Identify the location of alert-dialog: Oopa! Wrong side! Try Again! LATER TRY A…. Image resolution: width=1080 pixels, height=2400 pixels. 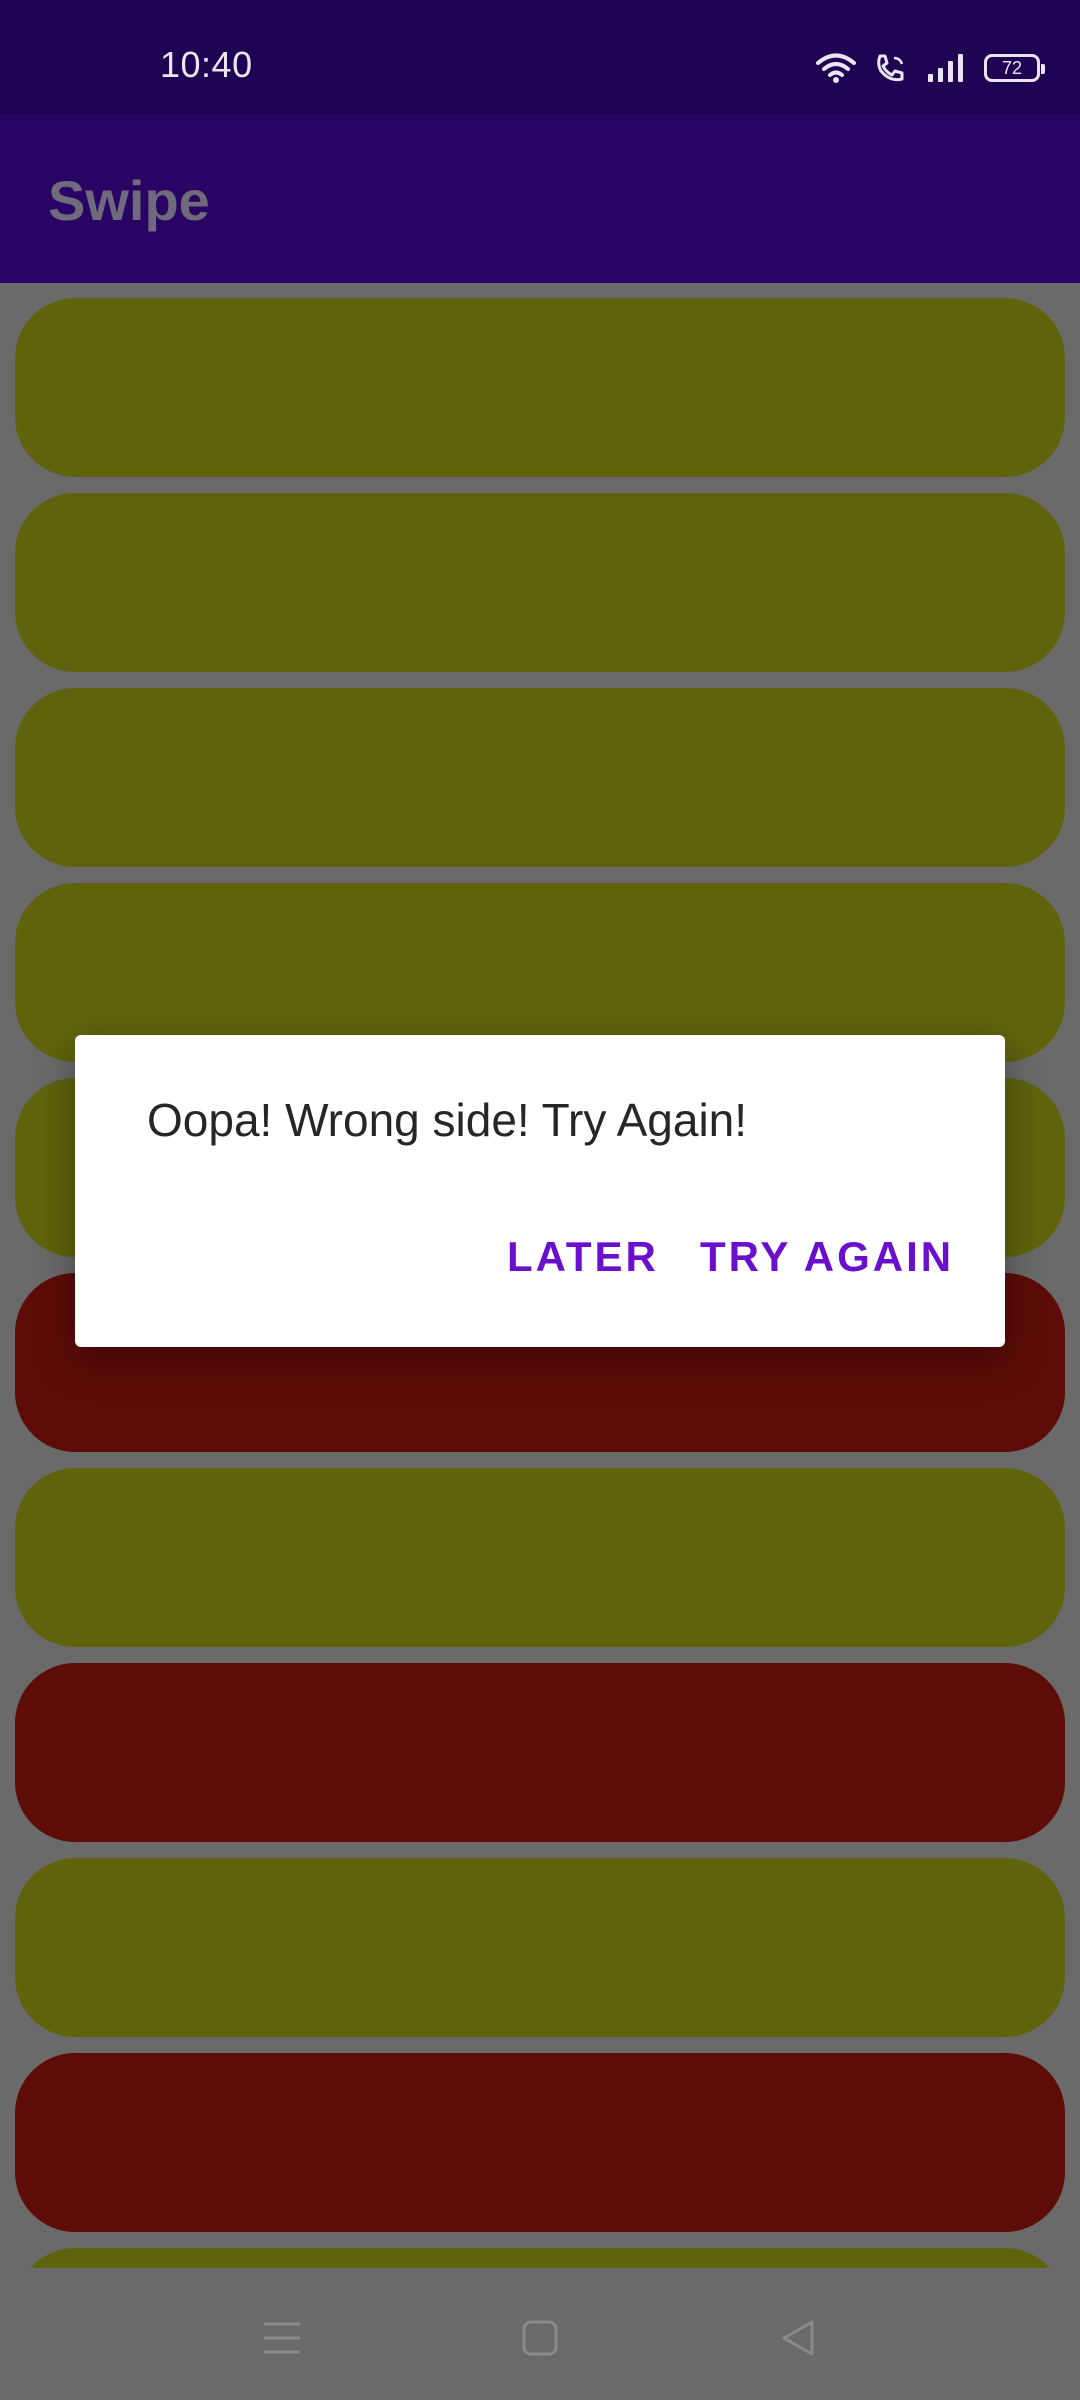
(540, 1191).